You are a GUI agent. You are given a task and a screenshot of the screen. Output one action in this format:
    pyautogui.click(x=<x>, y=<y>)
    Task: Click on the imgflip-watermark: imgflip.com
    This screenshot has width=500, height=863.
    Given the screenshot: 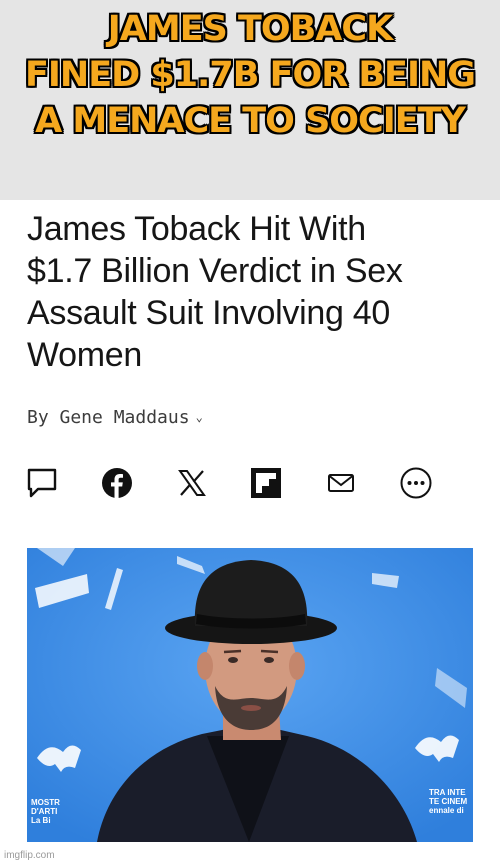 What is the action you would take?
    pyautogui.click(x=29, y=855)
    